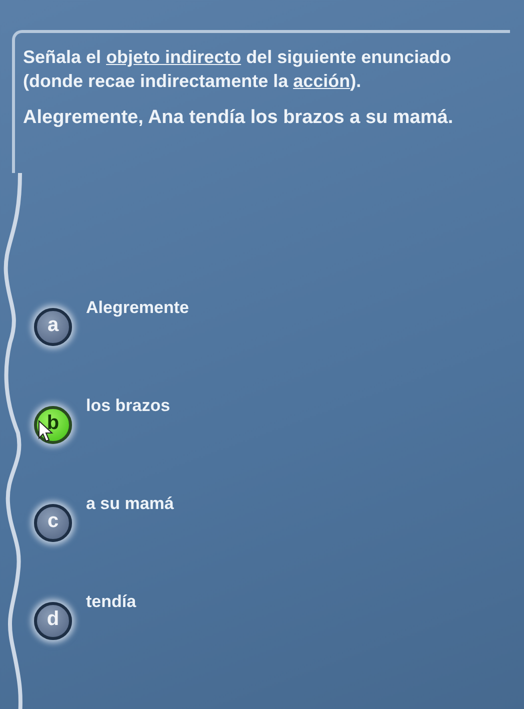 The image size is (524, 709). I want to click on option-text: los brazos, so click(128, 406).